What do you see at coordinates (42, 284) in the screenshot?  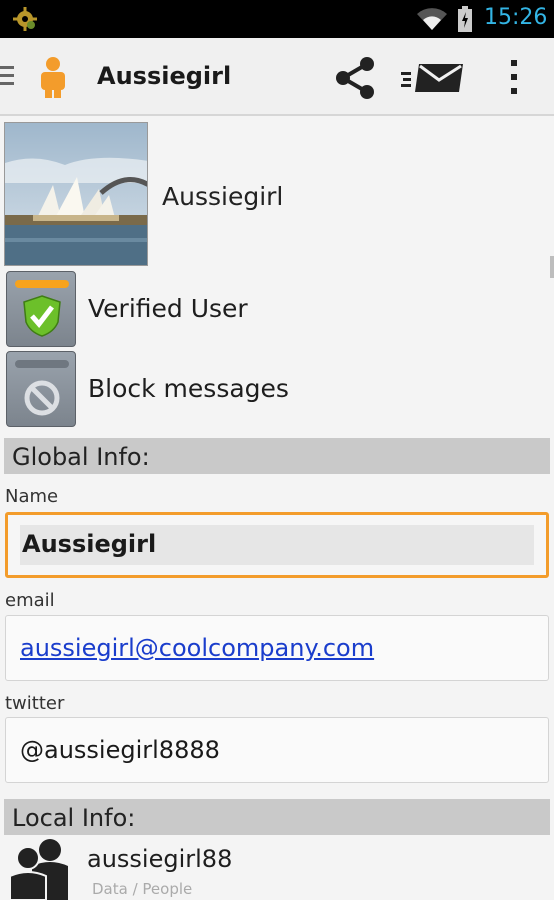 I see `verified-indicator-bar` at bounding box center [42, 284].